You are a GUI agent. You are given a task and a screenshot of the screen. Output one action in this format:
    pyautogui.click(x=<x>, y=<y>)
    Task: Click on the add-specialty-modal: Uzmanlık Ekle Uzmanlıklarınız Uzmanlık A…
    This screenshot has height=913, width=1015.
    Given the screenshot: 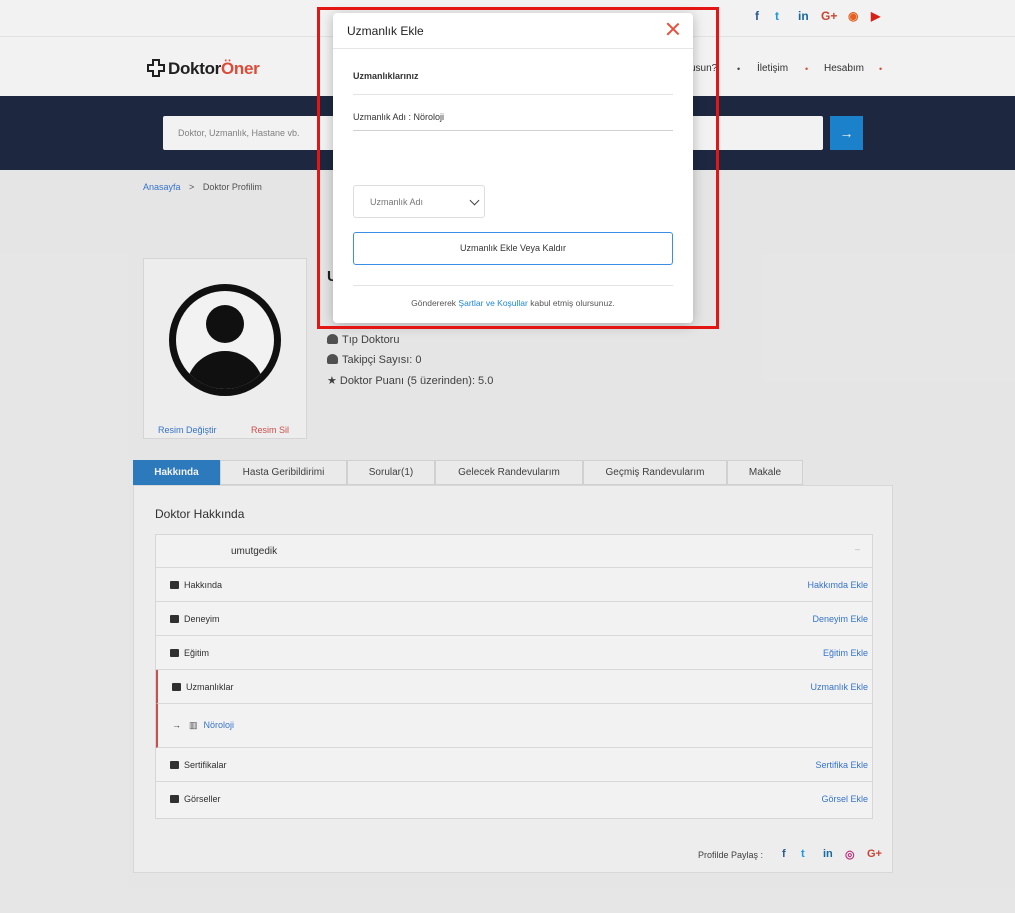 What is the action you would take?
    pyautogui.click(x=513, y=168)
    